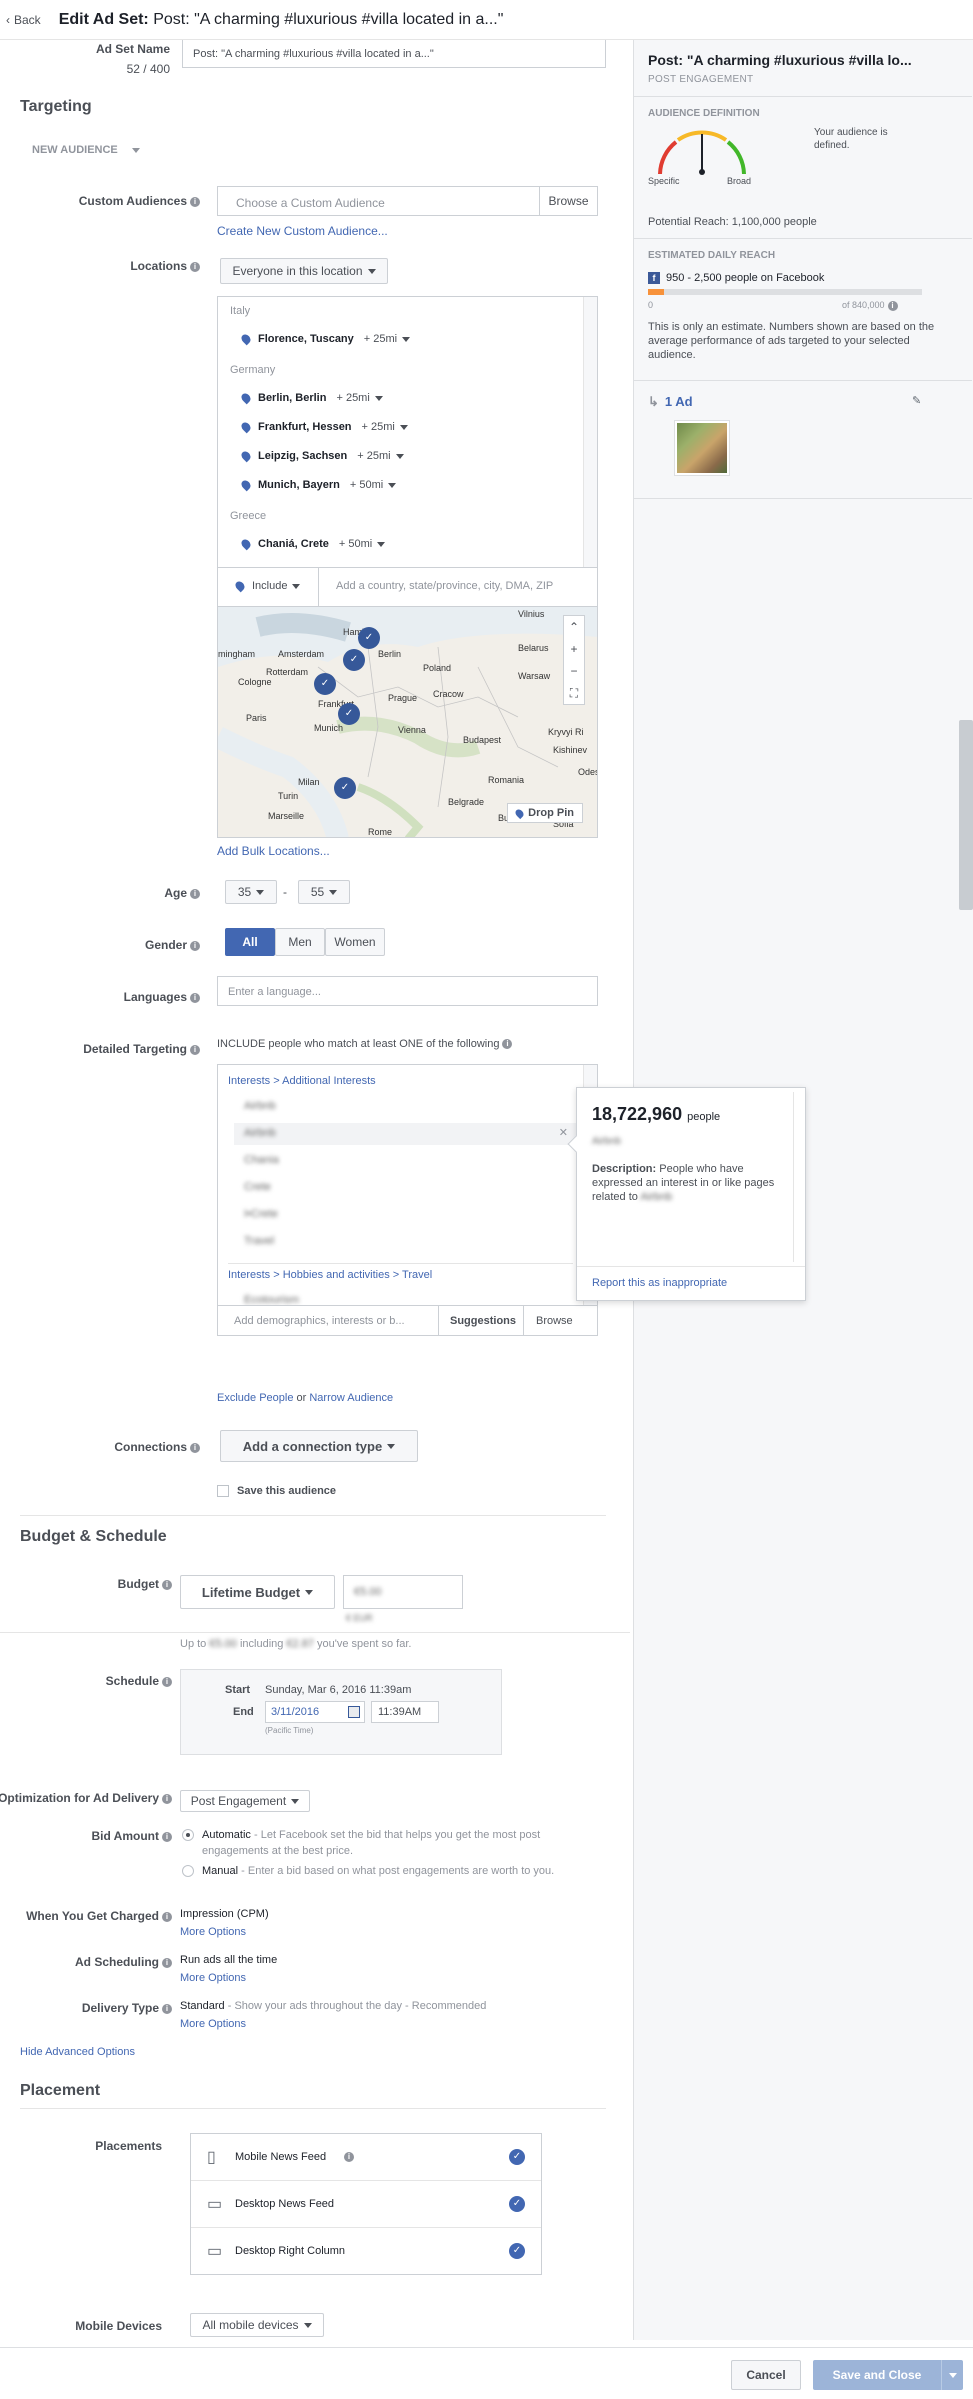 The image size is (973, 2399). I want to click on interest-item: Ecotourism, so click(271, 1297).